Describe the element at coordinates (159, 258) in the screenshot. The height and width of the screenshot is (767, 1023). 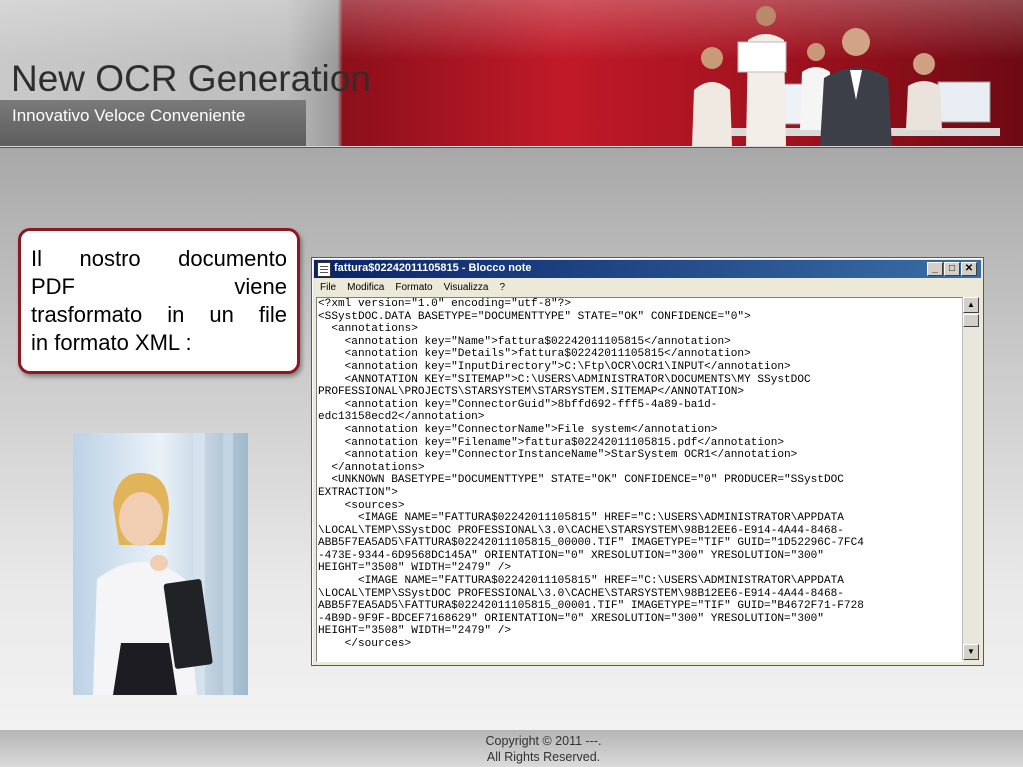
I see `callout-line-1: Il nostro documento` at that location.